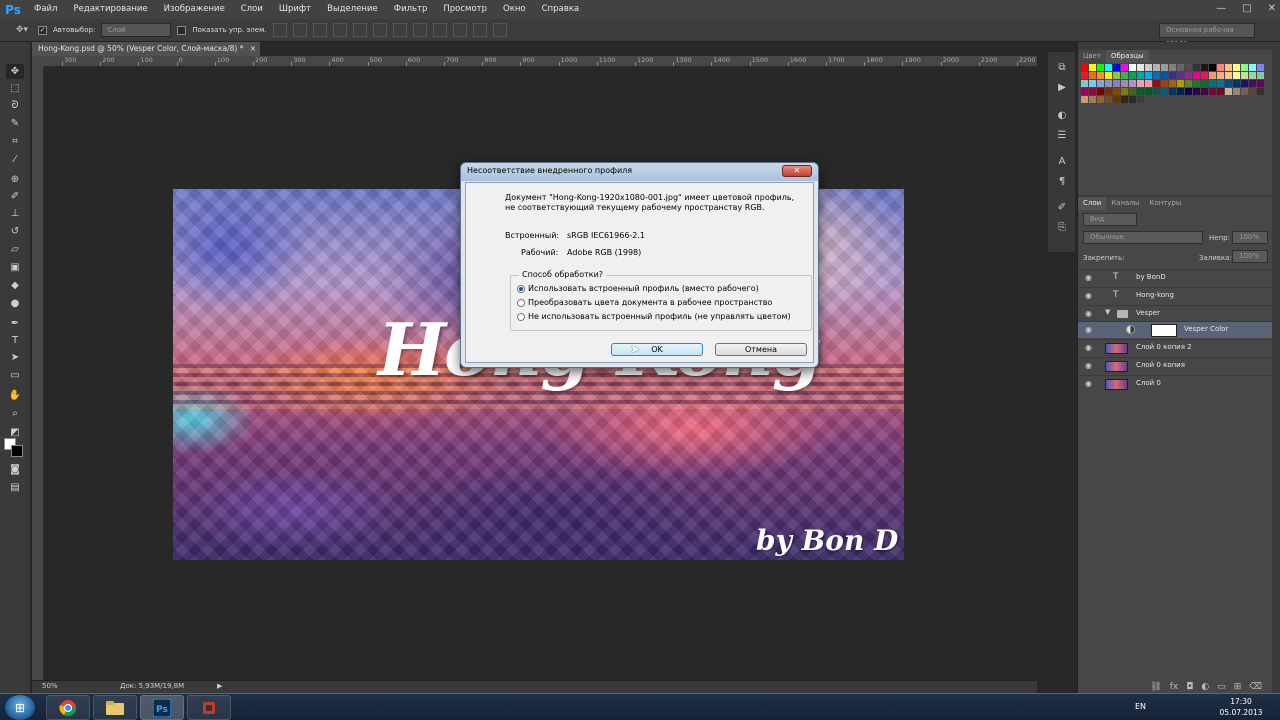  What do you see at coordinates (1175, 383) in the screenshot?
I see `layer-row: ◉ Слой 0` at bounding box center [1175, 383].